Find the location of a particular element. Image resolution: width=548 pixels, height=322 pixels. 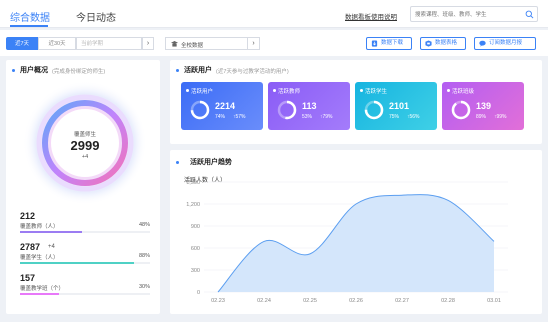

scope-label: 全校数据 is located at coordinates (192, 46).